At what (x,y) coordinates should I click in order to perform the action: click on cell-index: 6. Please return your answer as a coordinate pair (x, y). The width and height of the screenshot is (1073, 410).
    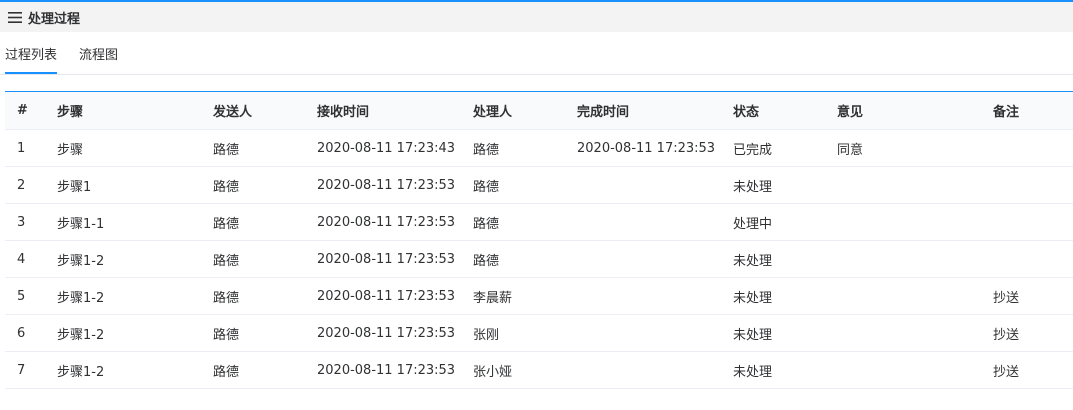
    Looking at the image, I should click on (25, 333).